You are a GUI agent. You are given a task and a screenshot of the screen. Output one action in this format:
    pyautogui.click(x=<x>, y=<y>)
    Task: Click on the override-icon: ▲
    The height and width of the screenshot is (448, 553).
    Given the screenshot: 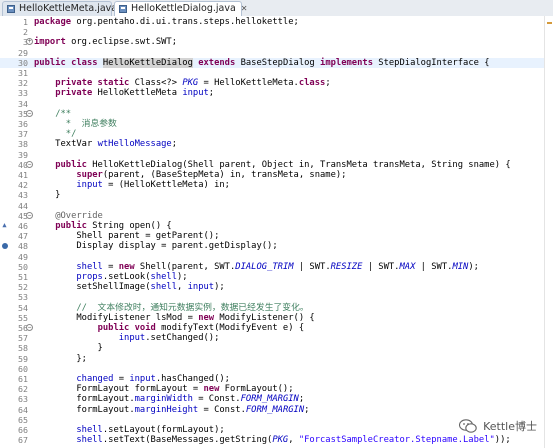 What is the action you would take?
    pyautogui.click(x=4, y=225)
    